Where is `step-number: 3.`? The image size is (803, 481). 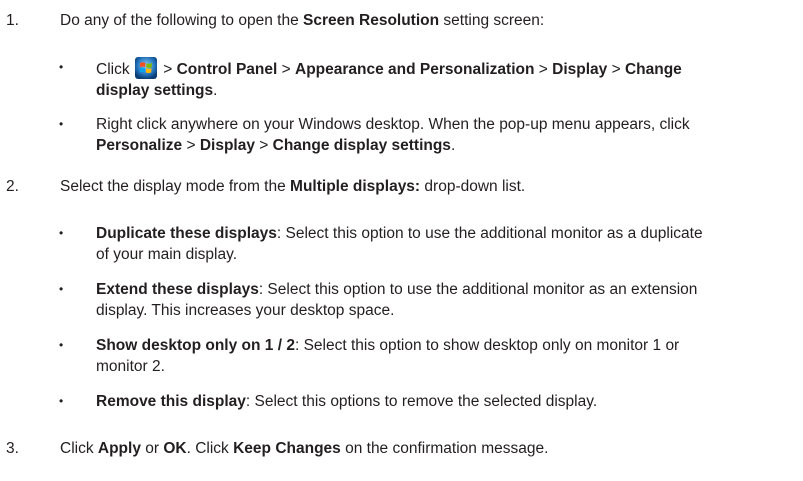
step-number: 3. is located at coordinates (12, 448).